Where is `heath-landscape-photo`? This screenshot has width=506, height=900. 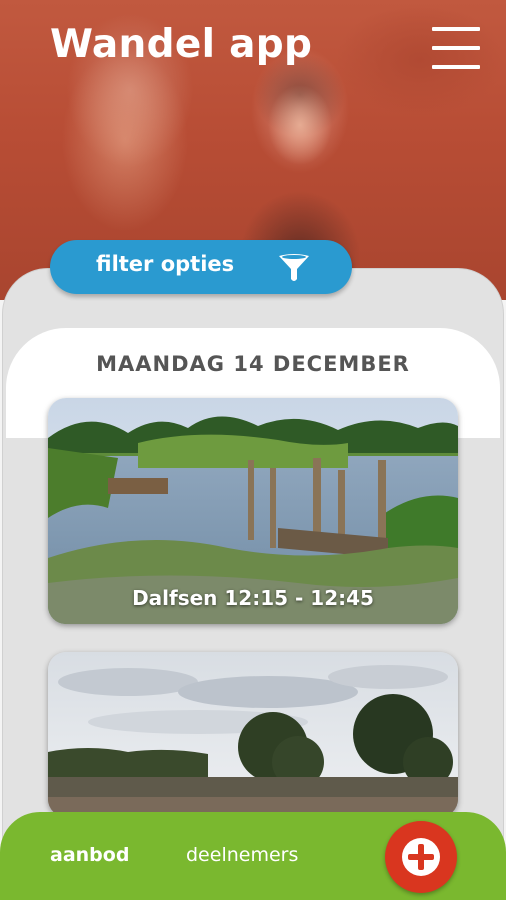
heath-landscape-photo is located at coordinates (253, 734).